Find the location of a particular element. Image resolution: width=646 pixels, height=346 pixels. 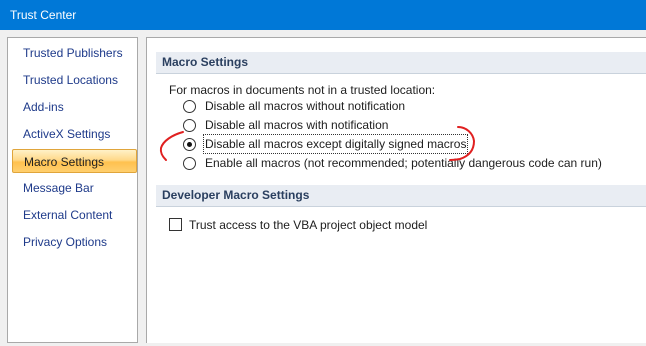

sidebar-item-macro-settings: Macro Settings is located at coordinates (74, 161).